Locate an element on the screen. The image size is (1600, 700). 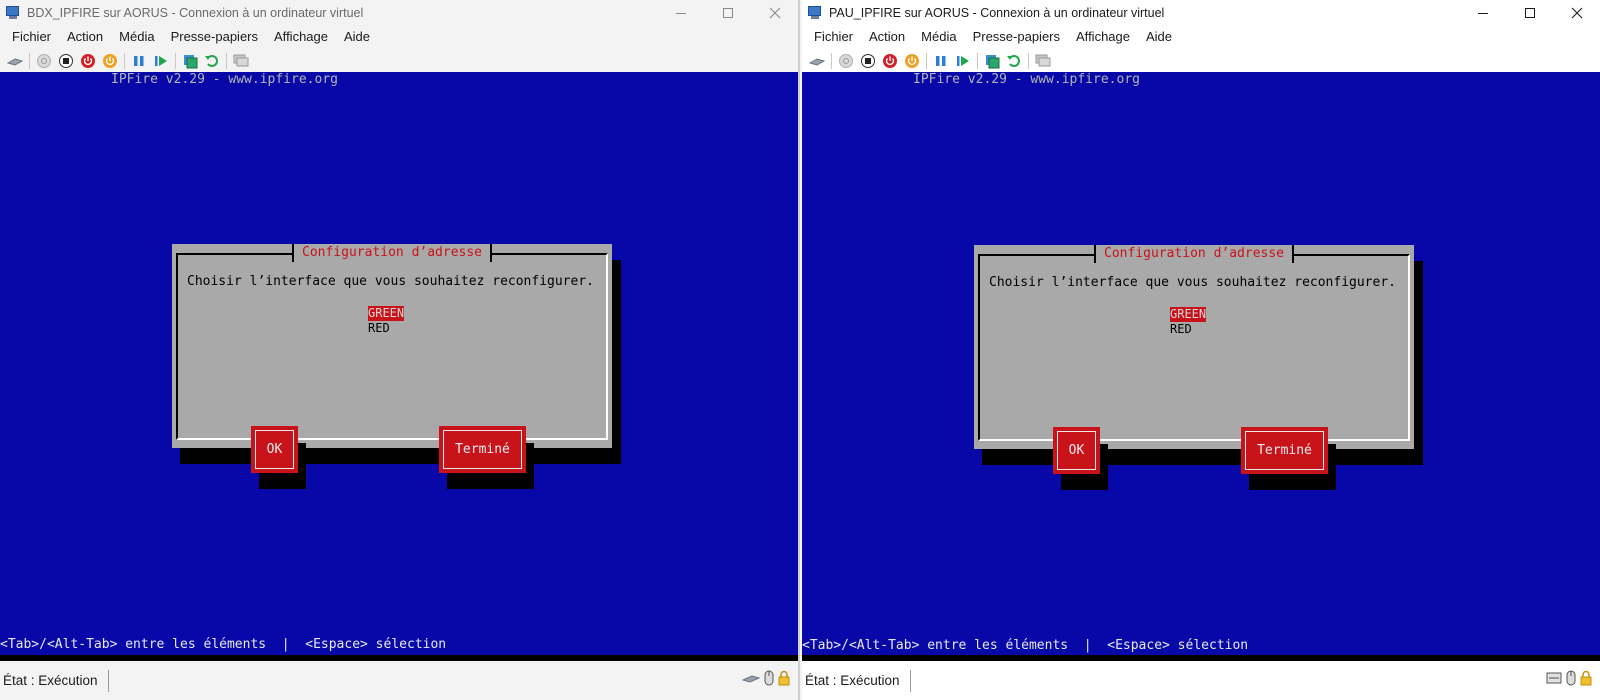
enhanced-session-status-icon is located at coordinates (1554, 680).